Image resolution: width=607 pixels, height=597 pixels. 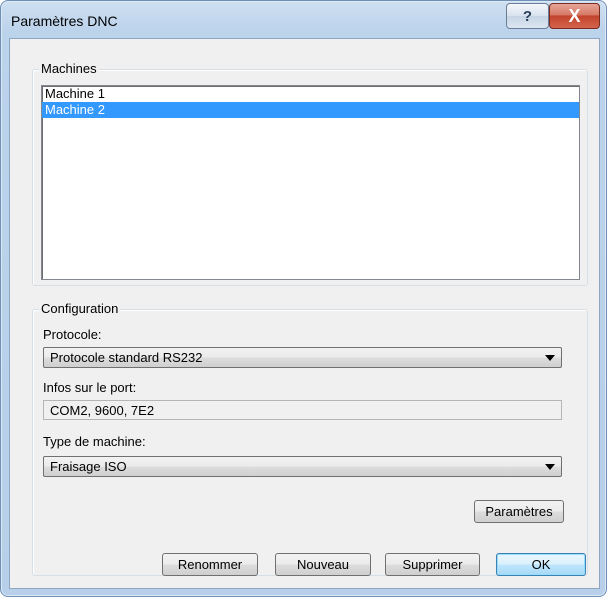 What do you see at coordinates (541, 564) in the screenshot?
I see `ok-button: OK` at bounding box center [541, 564].